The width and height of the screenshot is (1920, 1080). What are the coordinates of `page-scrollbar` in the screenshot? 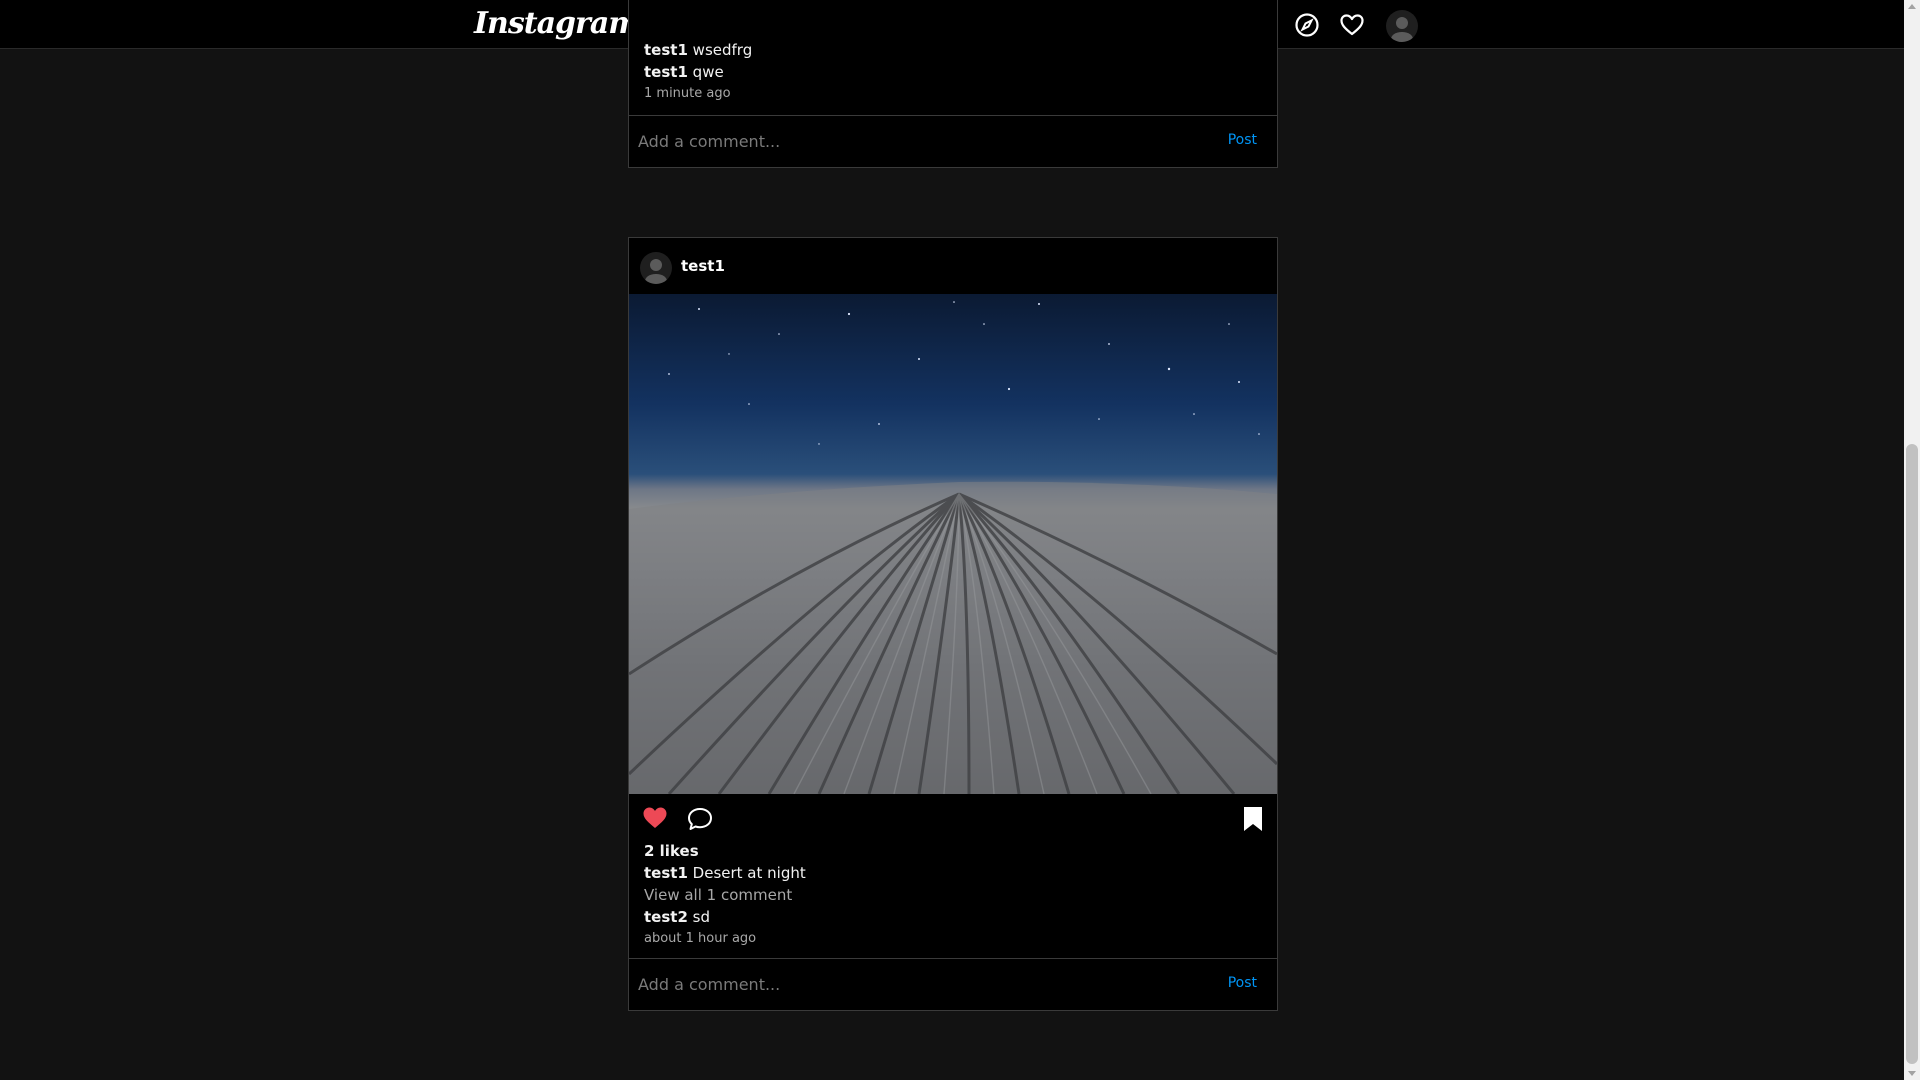 It's located at (1912, 540).